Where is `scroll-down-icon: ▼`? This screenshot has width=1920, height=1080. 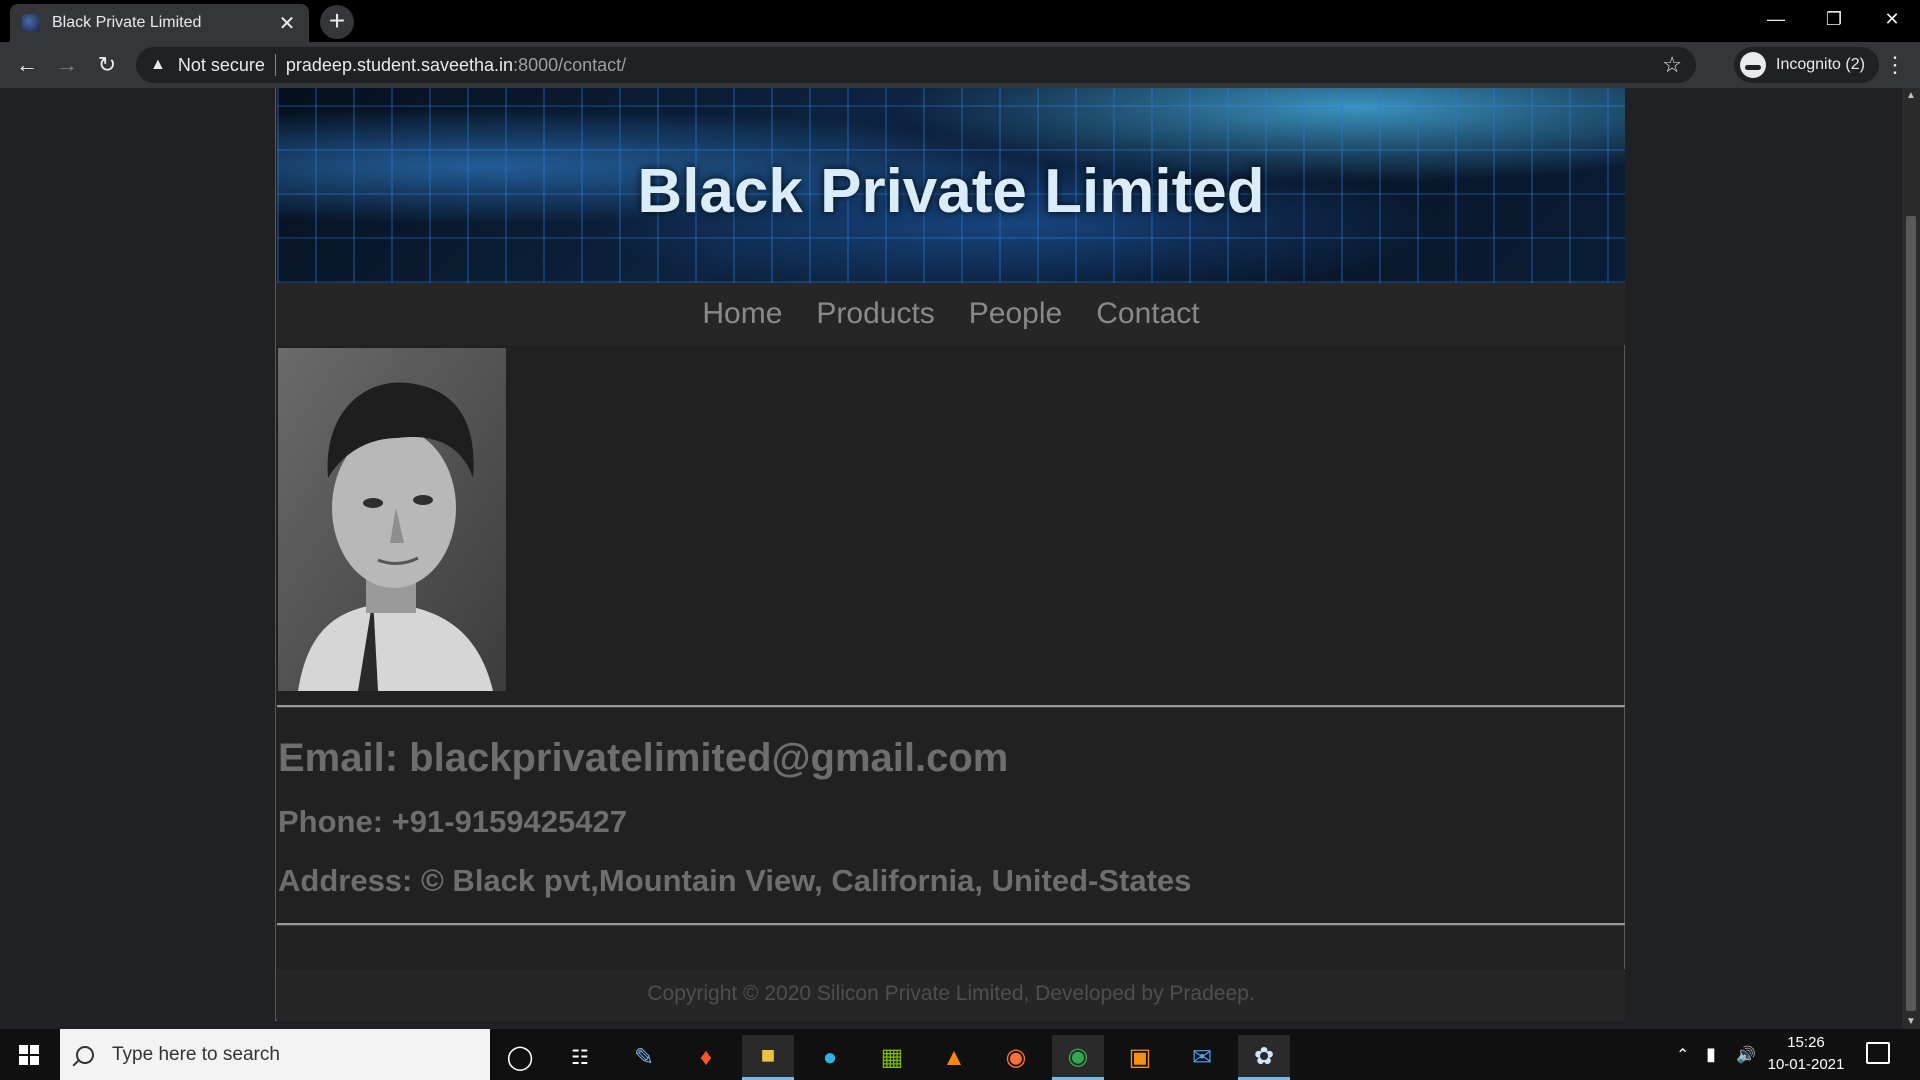
scroll-down-icon: ▼ is located at coordinates (1911, 1021).